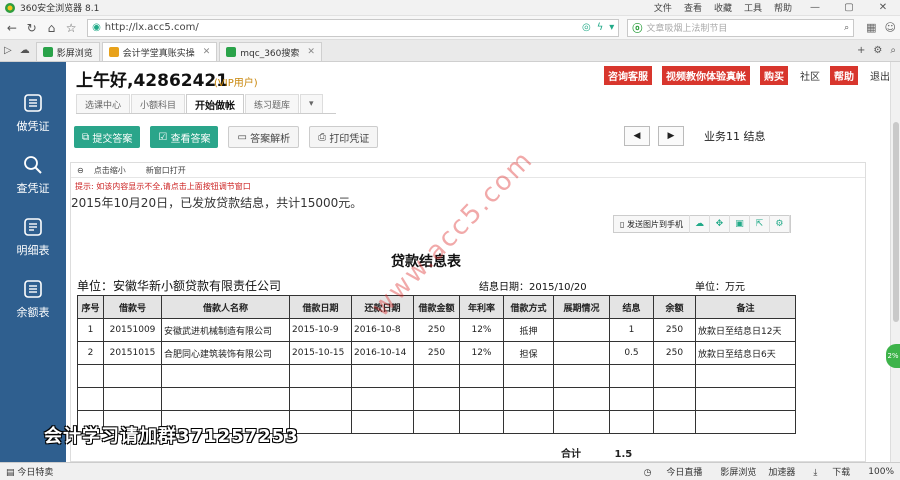 The height and width of the screenshot is (480, 900). I want to click on community-link: 社区, so click(810, 75).